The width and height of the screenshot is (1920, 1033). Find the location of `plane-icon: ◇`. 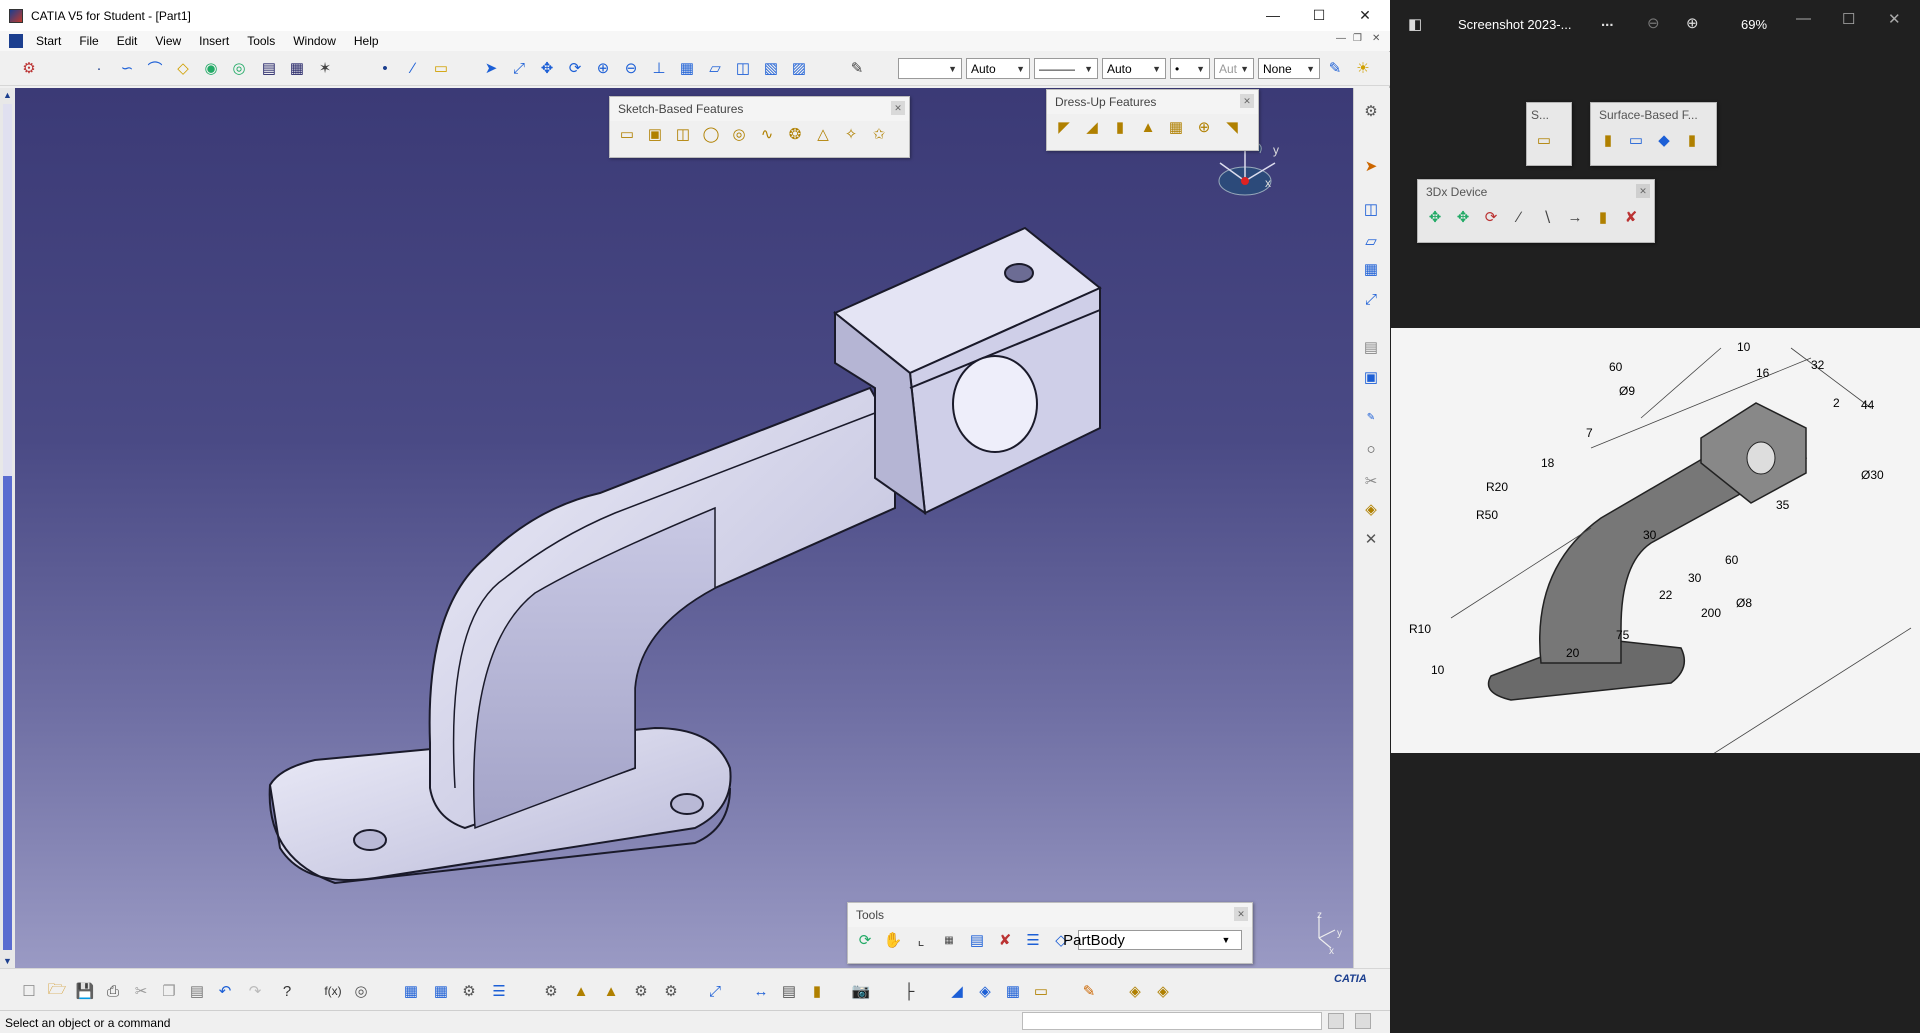

plane-icon: ◇ is located at coordinates (183, 68).